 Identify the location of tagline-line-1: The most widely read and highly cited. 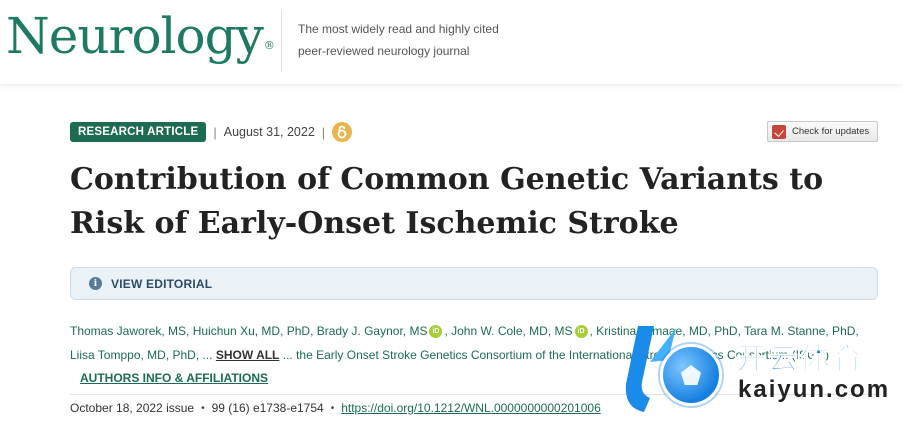
(398, 29).